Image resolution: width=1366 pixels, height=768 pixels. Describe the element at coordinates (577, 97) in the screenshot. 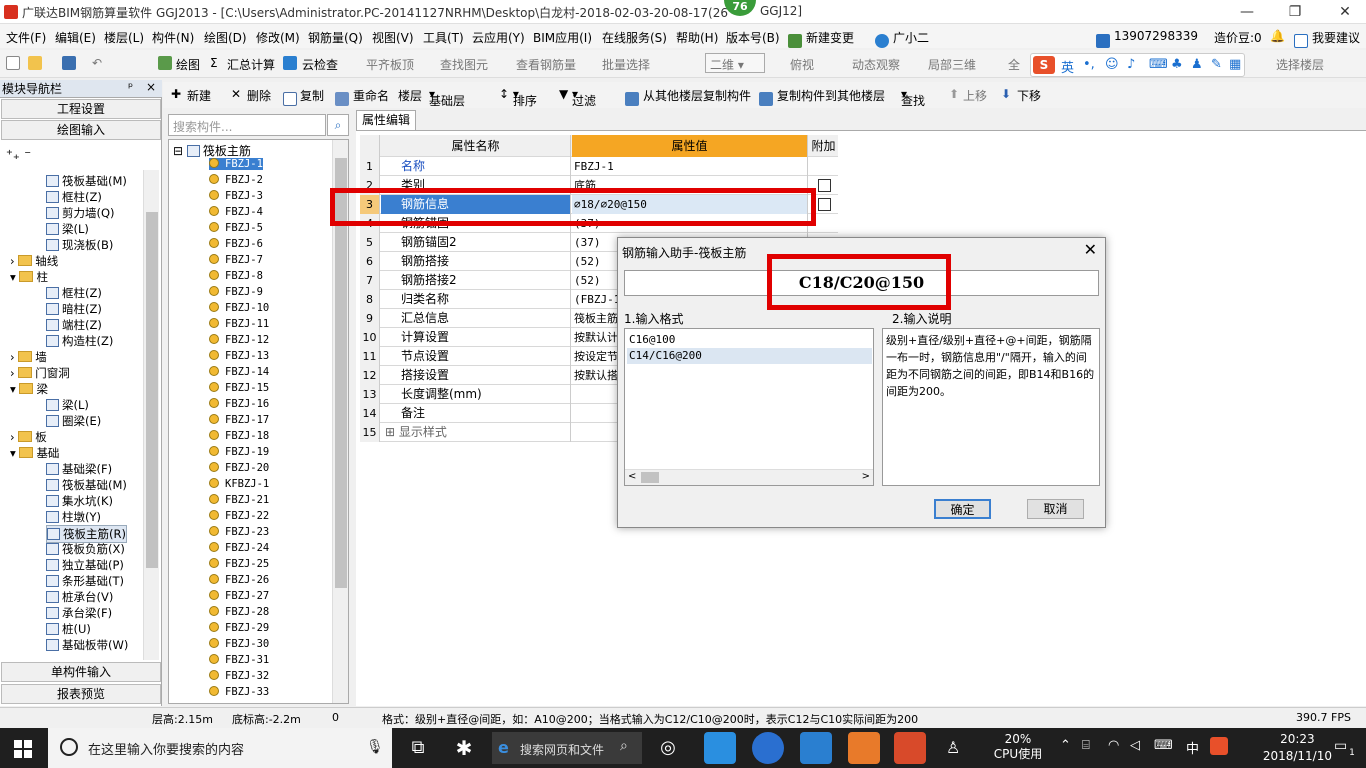

I see `filter-button: ▼ 过滤 ▾` at that location.